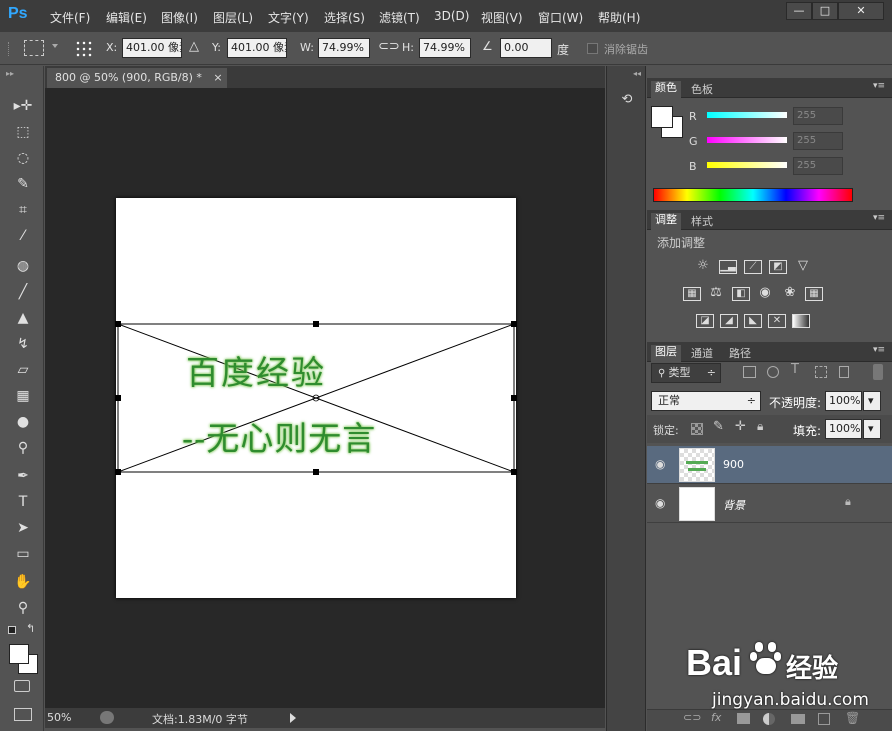 Image resolution: width=892 pixels, height=731 pixels. Describe the element at coordinates (743, 718) in the screenshot. I see `add-mask-icon` at that location.